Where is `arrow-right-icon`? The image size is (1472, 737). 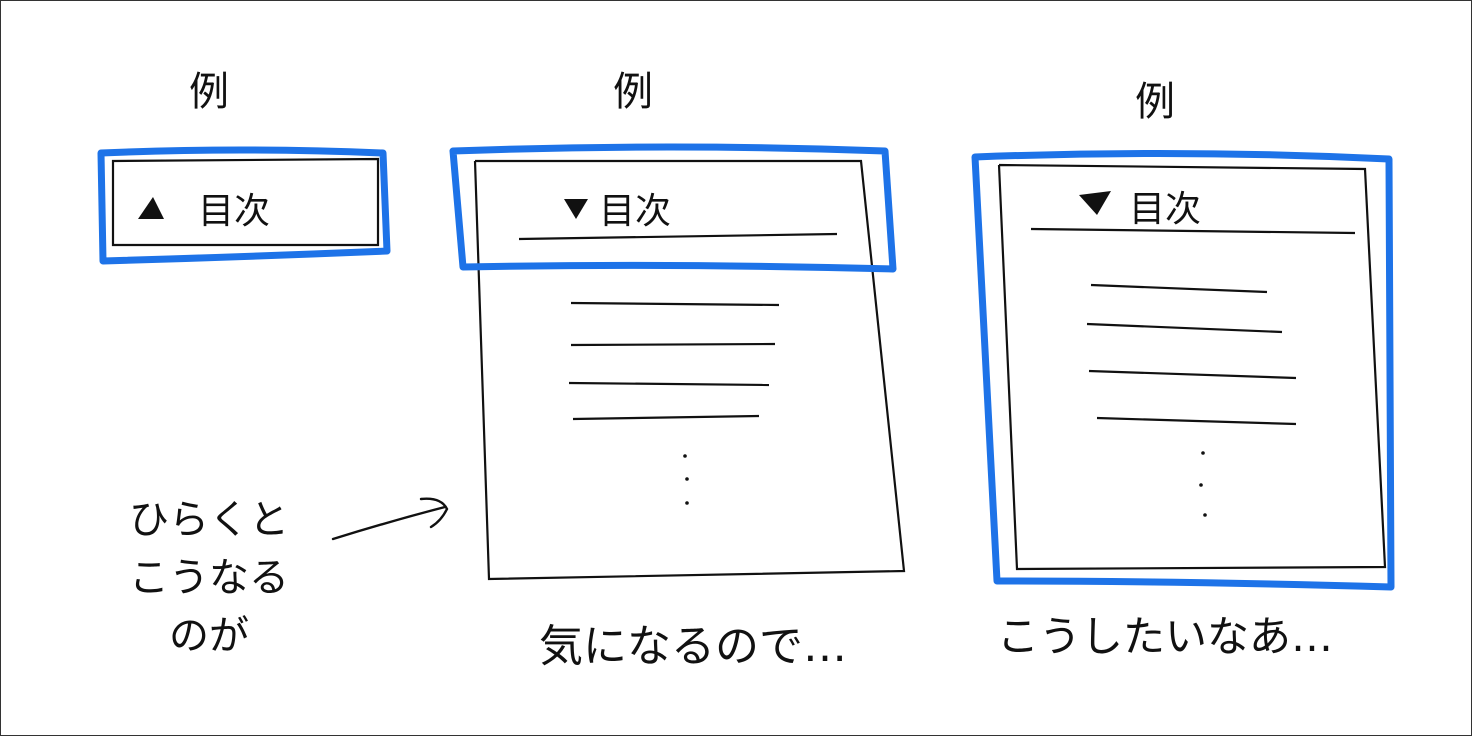
arrow-right-icon is located at coordinates (390, 519).